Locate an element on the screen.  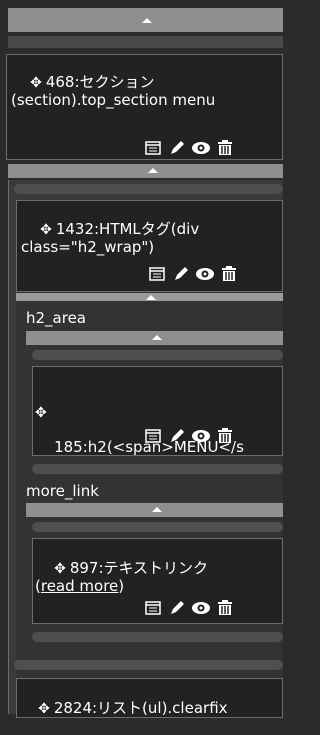
area-label: h2_area is located at coordinates (56, 318).